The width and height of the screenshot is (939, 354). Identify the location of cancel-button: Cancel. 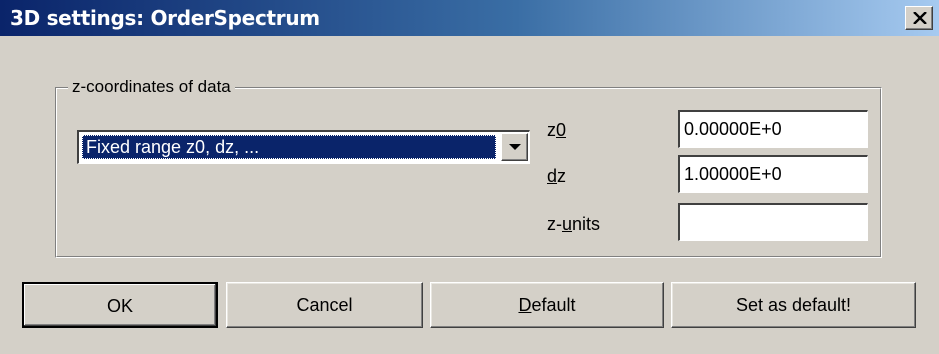
(324, 305).